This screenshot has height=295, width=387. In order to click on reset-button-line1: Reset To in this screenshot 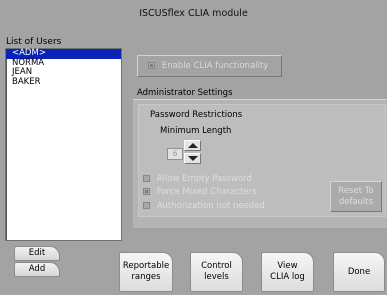, I will do `click(356, 191)`.